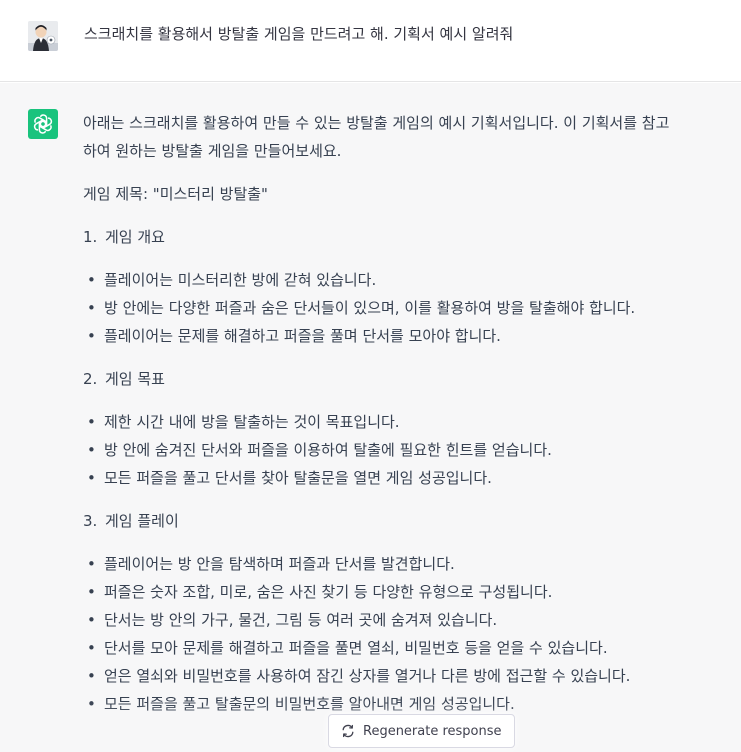 The height and width of the screenshot is (752, 741). I want to click on list-item: 제한 시간 내에 방을 탈출하는 것이 목표입니다., so click(412, 422).